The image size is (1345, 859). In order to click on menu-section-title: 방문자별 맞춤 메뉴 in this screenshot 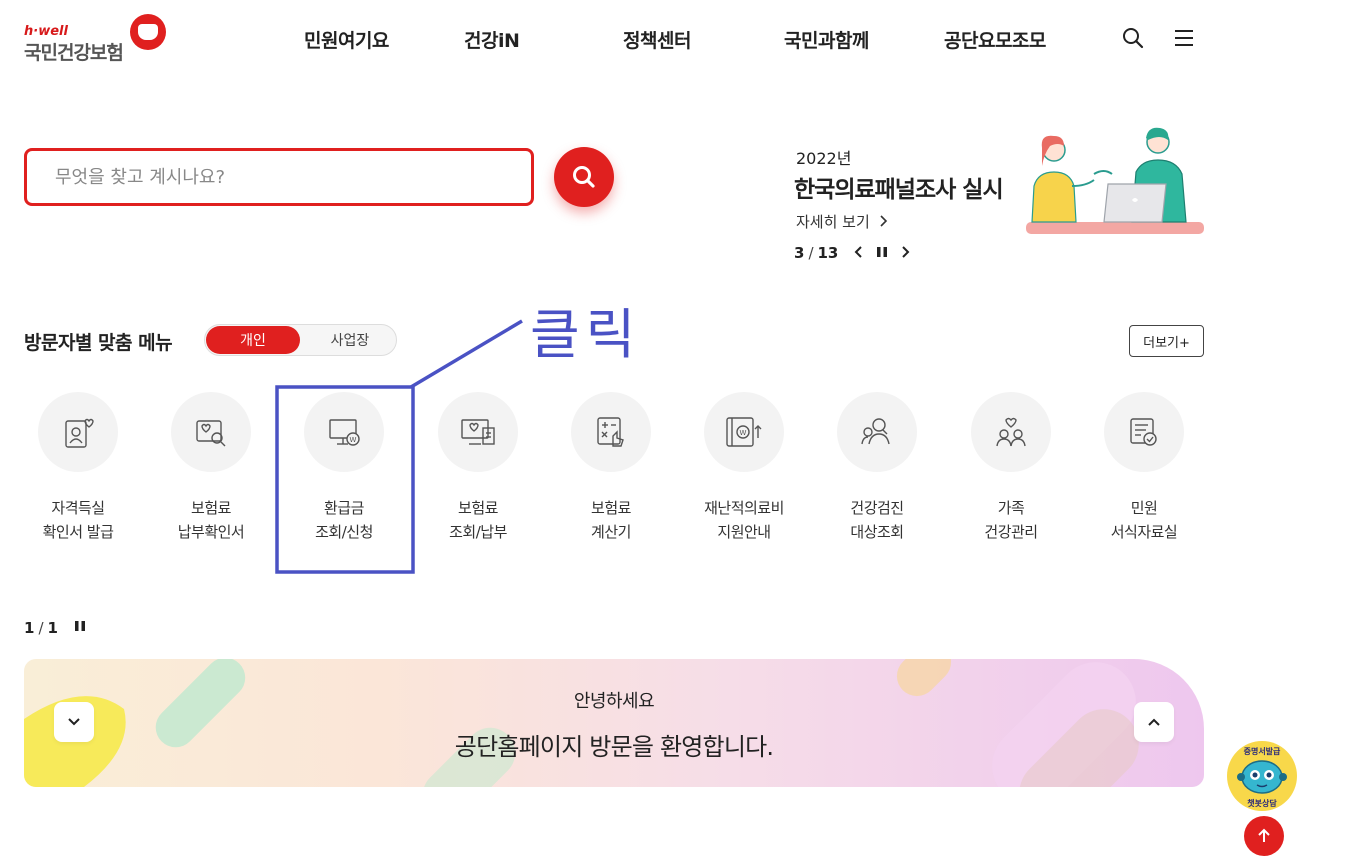, I will do `click(98, 343)`.